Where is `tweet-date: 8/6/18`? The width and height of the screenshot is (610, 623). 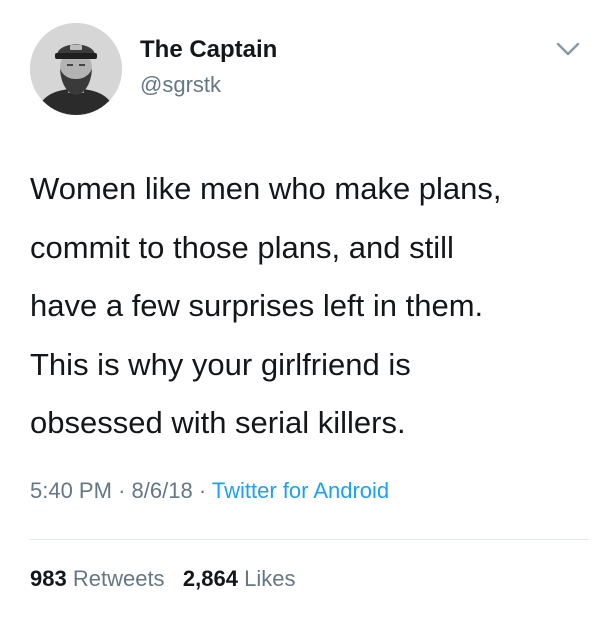 tweet-date: 8/6/18 is located at coordinates (162, 490).